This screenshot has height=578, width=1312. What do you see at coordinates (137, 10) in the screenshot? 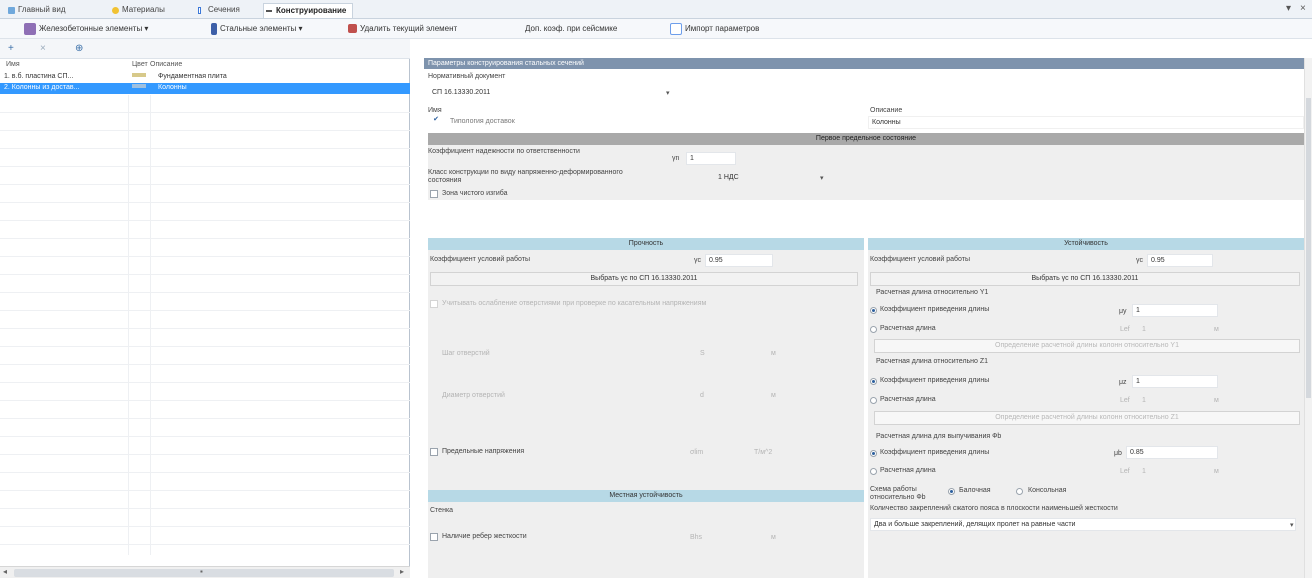
I see `tab-materials: Материалы` at bounding box center [137, 10].